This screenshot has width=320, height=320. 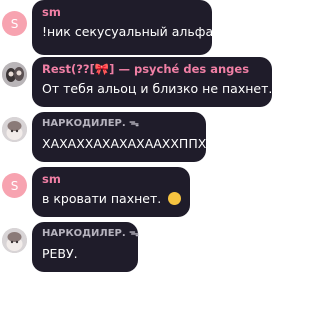 I want to click on message-4: S sm в кровати пахнет., so click(x=138, y=192).